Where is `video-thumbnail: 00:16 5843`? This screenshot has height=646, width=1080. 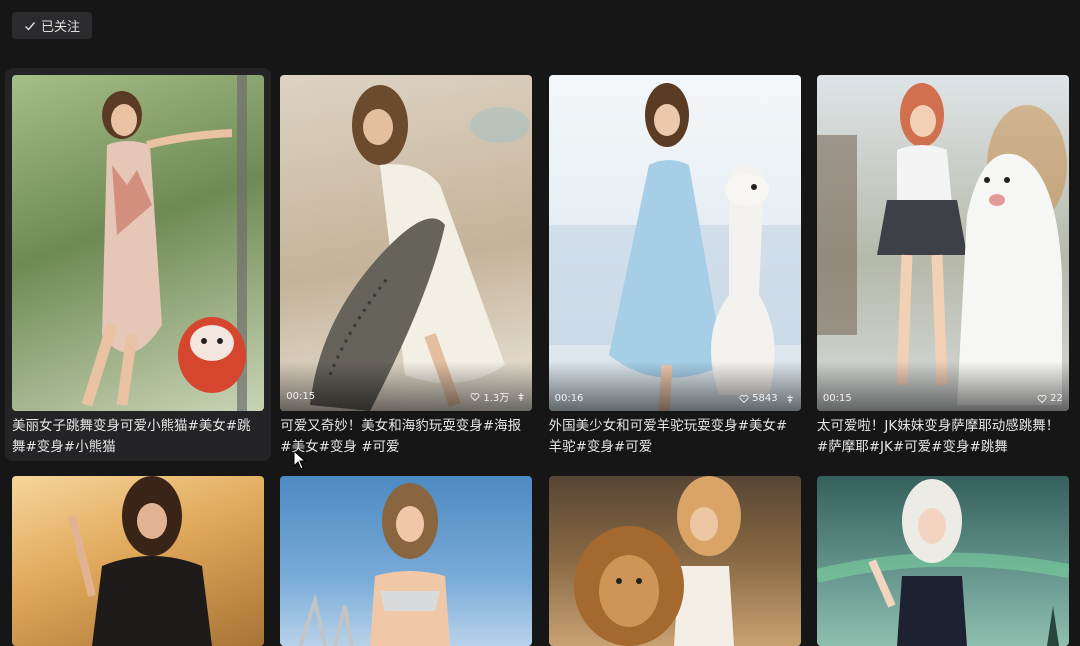 video-thumbnail: 00:16 5843 is located at coordinates (674, 243).